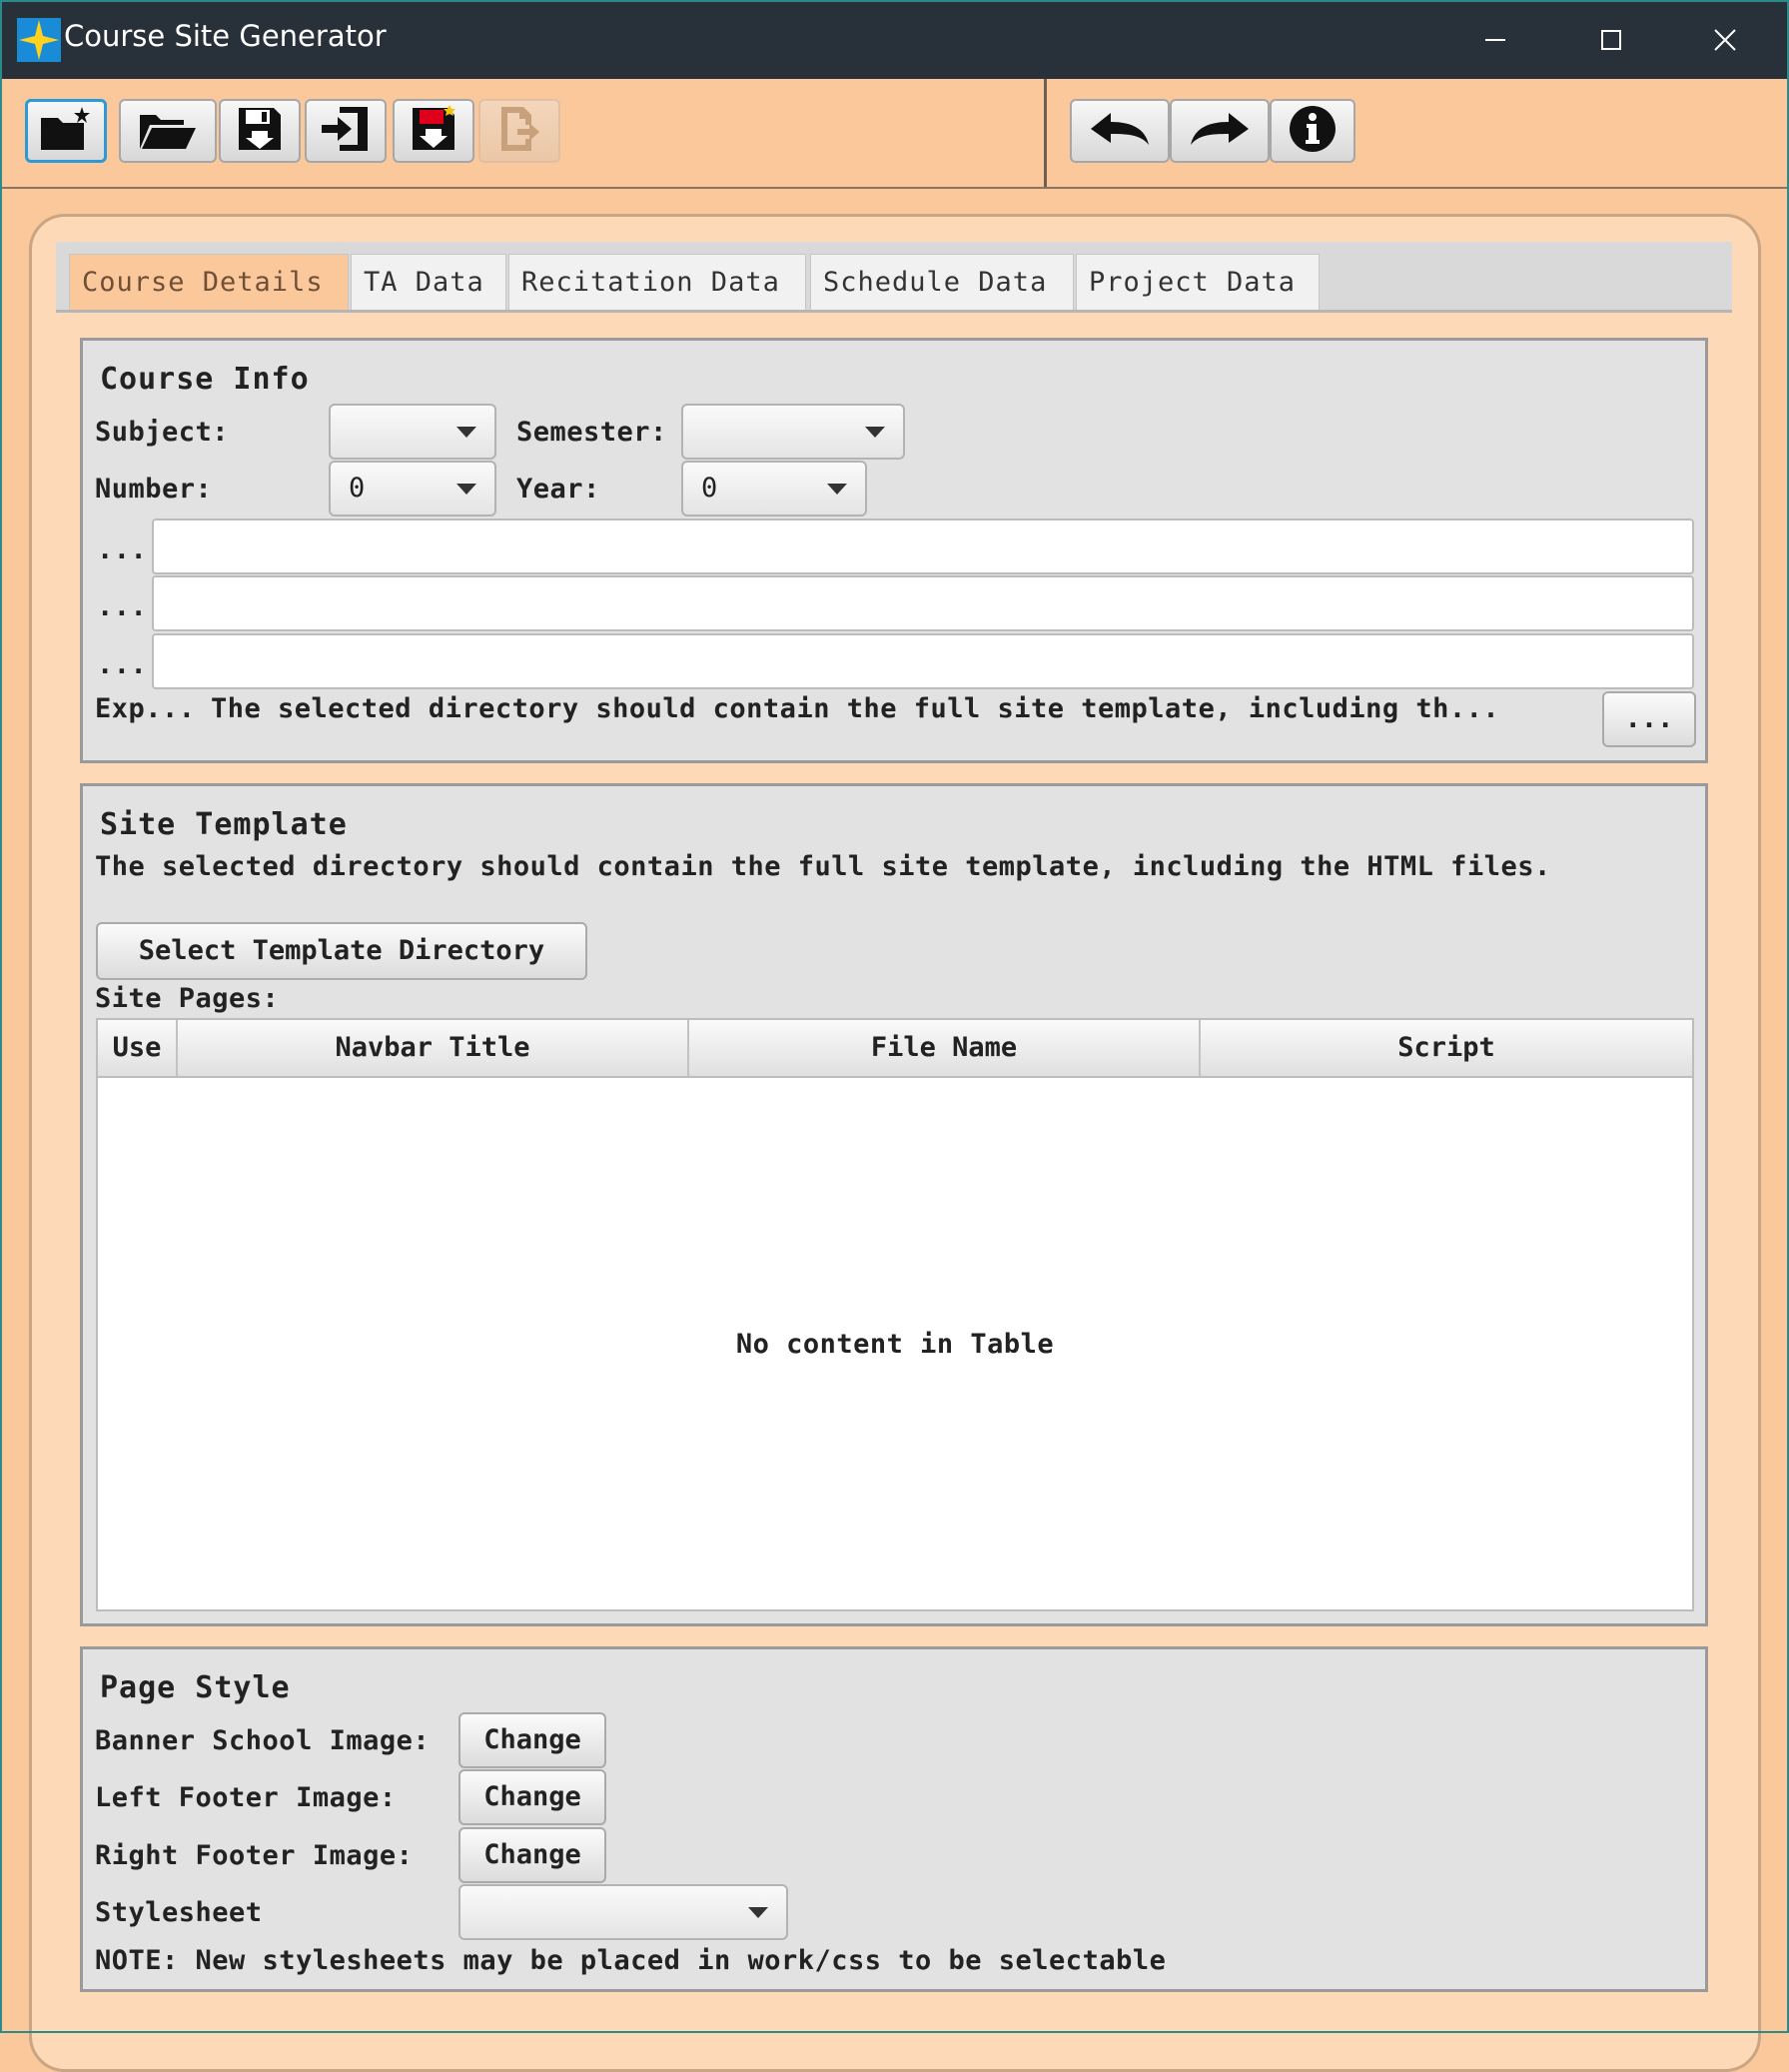  What do you see at coordinates (246, 1797) in the screenshot?
I see `left-footer-image-label: Left Footer Image:` at bounding box center [246, 1797].